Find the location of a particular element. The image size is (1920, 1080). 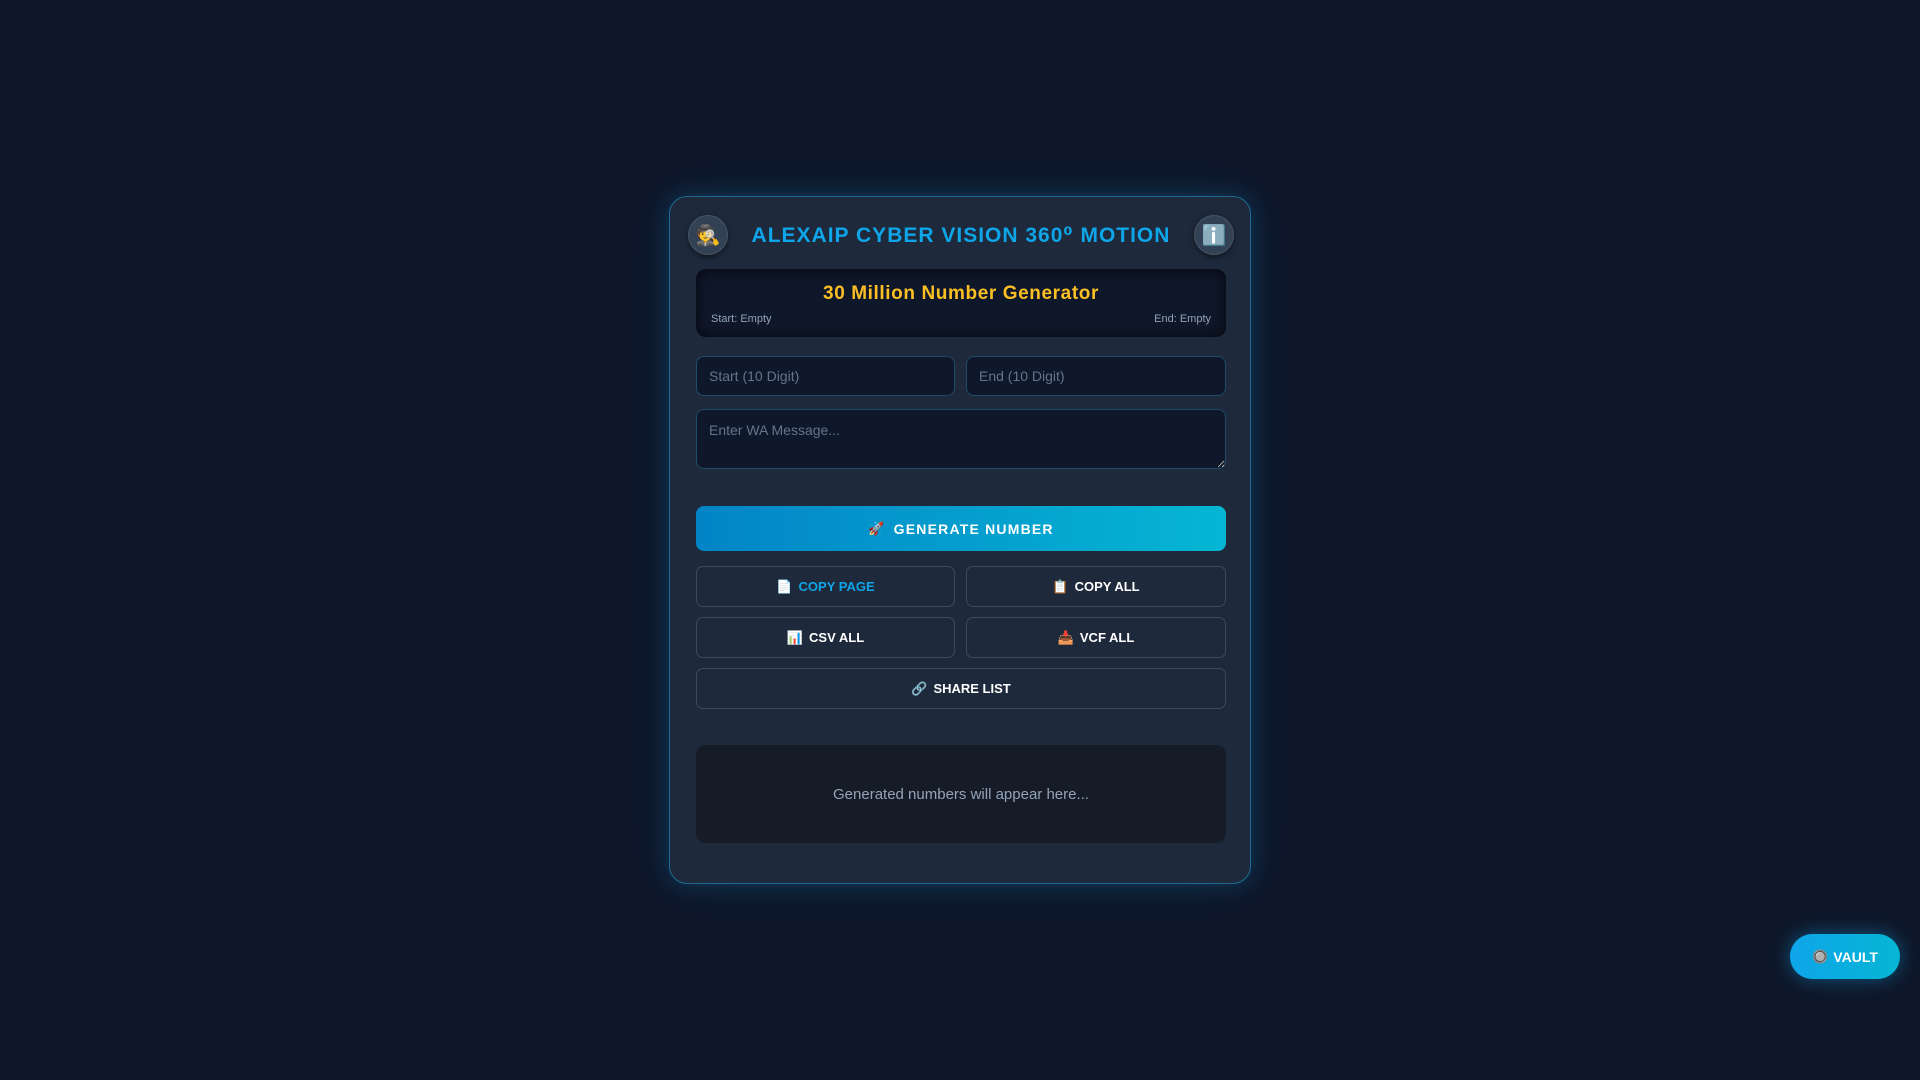

rocket-icon: 🚀 is located at coordinates (877, 528).